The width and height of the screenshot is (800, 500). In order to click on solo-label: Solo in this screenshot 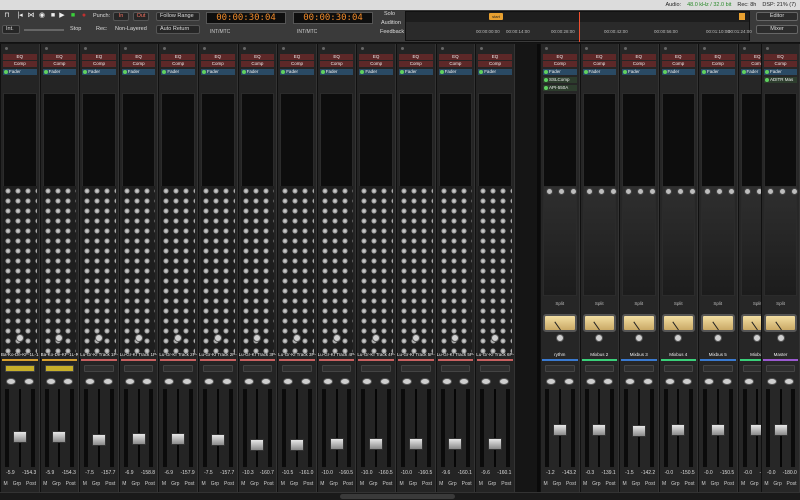, I will do `click(389, 14)`.